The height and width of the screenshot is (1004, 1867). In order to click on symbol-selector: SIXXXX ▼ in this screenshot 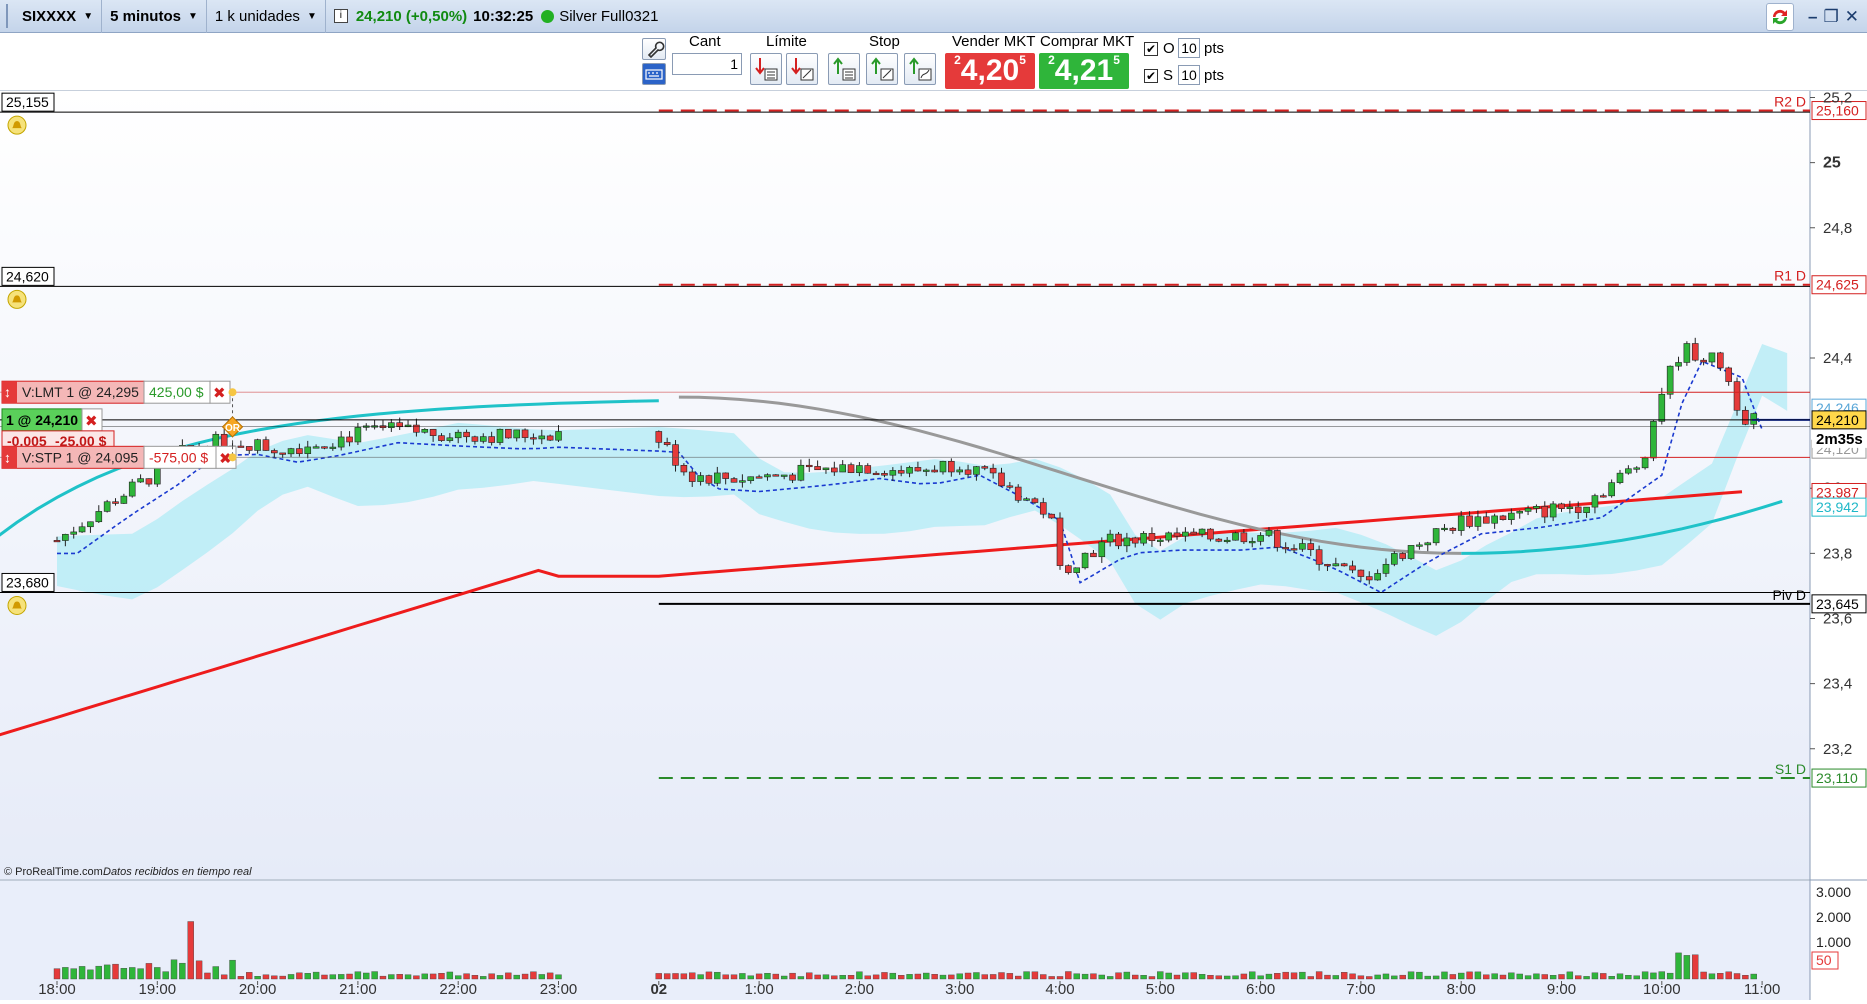, I will do `click(51, 16)`.